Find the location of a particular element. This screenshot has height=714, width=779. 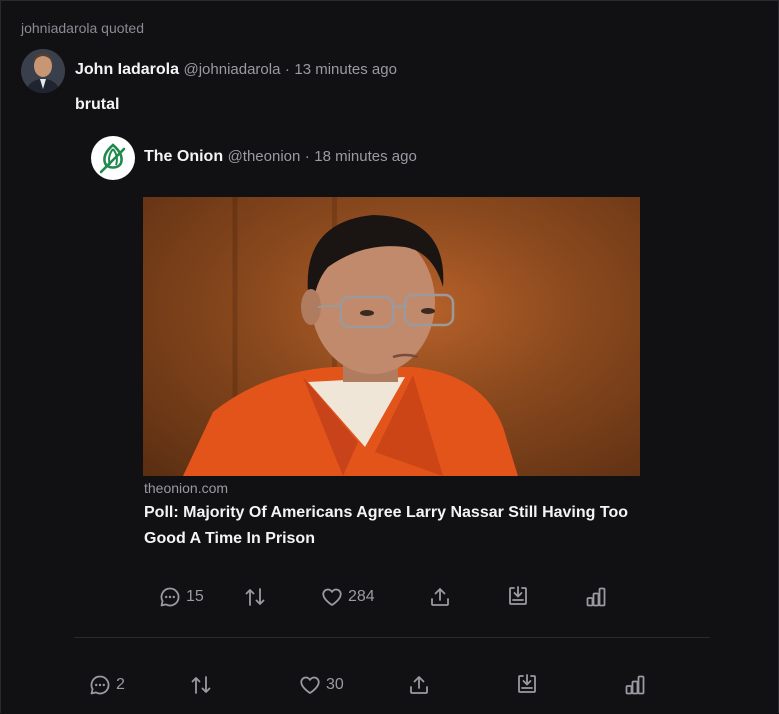

author-name: John Iadarola is located at coordinates (127, 69).